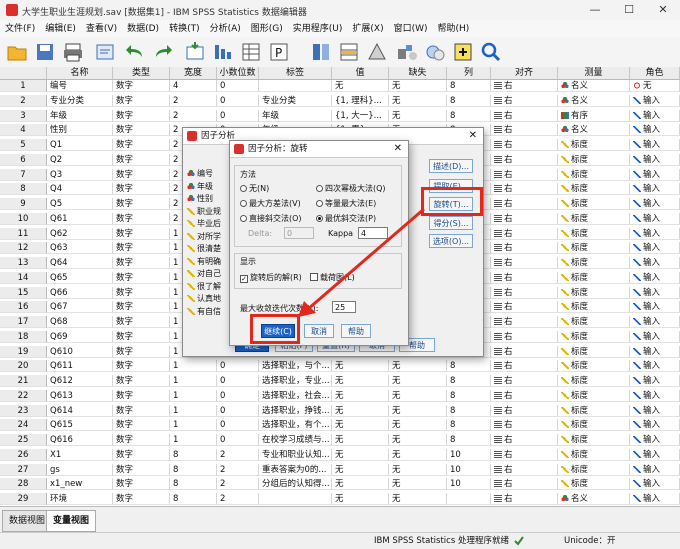 The height and width of the screenshot is (549, 680). Describe the element at coordinates (377, 52) in the screenshot. I see `weight-cases-icon` at that location.